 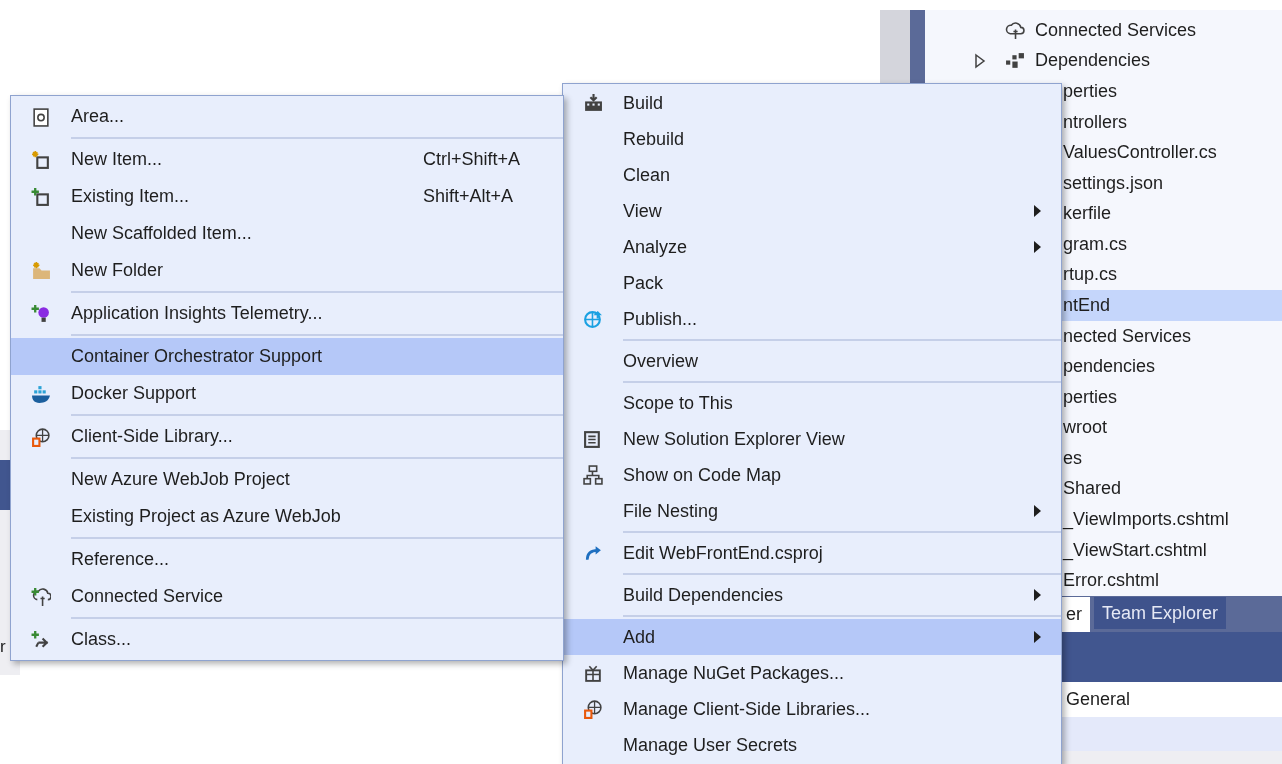 What do you see at coordinates (1087, 305) in the screenshot?
I see `tree-item-label: ntEnd` at bounding box center [1087, 305].